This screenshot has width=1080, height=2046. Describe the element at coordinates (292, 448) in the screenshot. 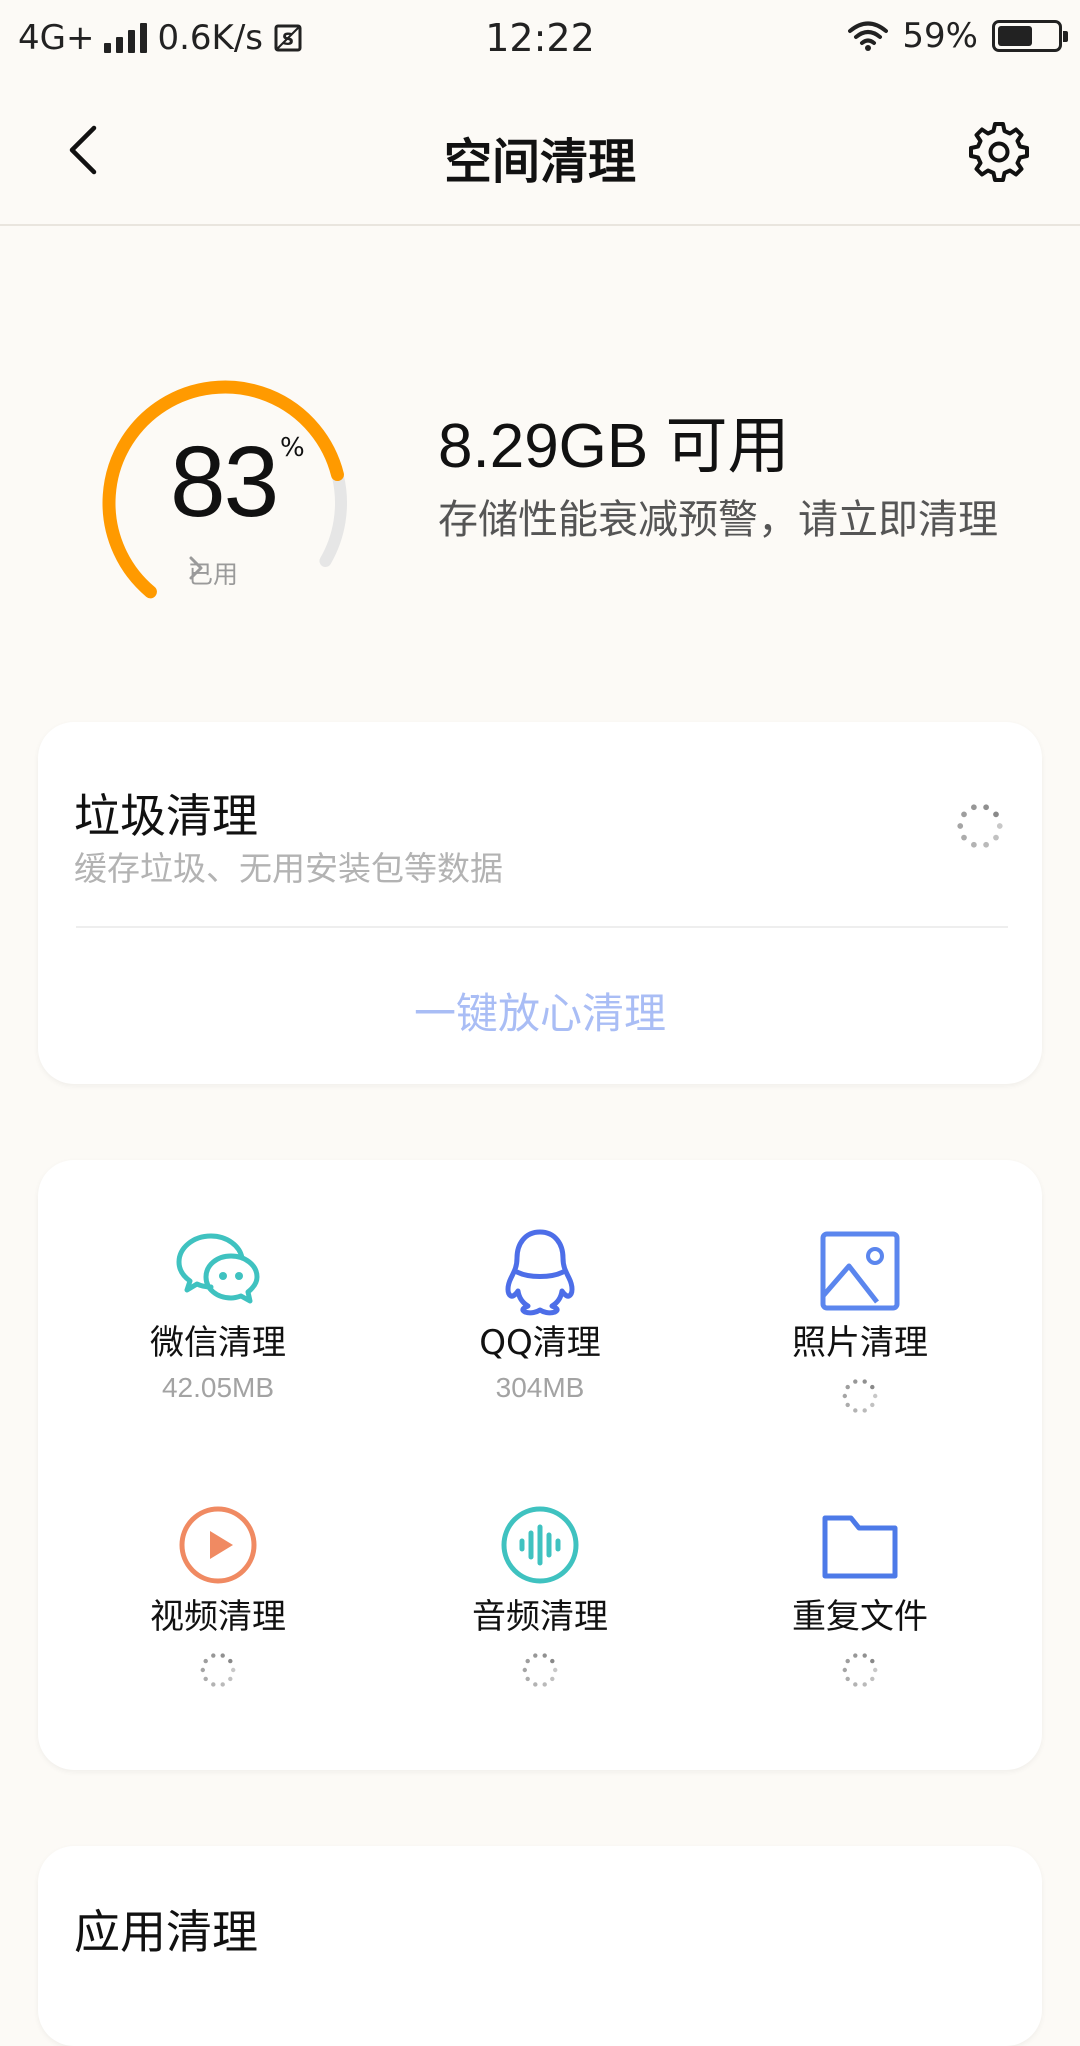

I see `used-percent-unit: %` at that location.